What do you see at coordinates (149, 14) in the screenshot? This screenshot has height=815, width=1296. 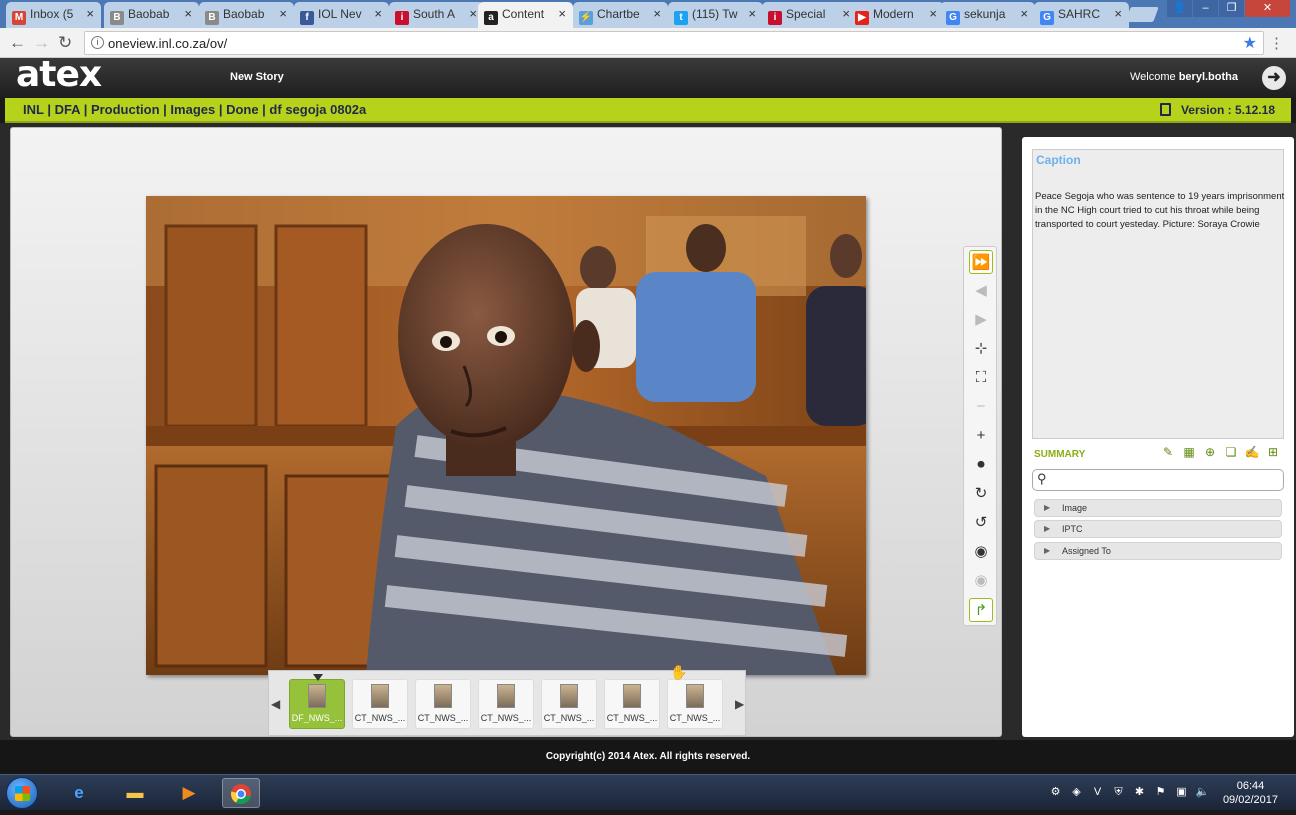 I see `tab-label: Baobab` at bounding box center [149, 14].